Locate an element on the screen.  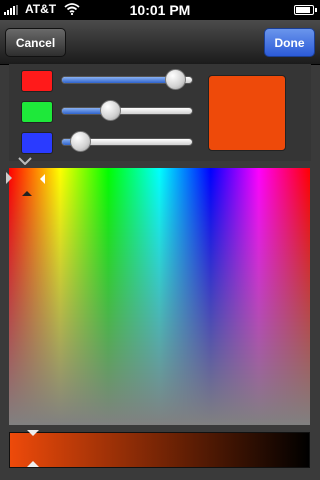
saturation-marker-left-icon is located at coordinates (9, 178).